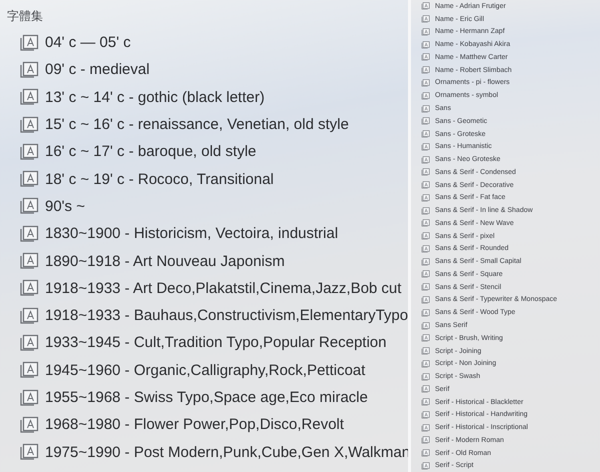 This screenshot has height=472, width=600. Describe the element at coordinates (165, 261) in the screenshot. I see `collection-item: 1890~1918 - Art Nouveau Japonism` at that location.